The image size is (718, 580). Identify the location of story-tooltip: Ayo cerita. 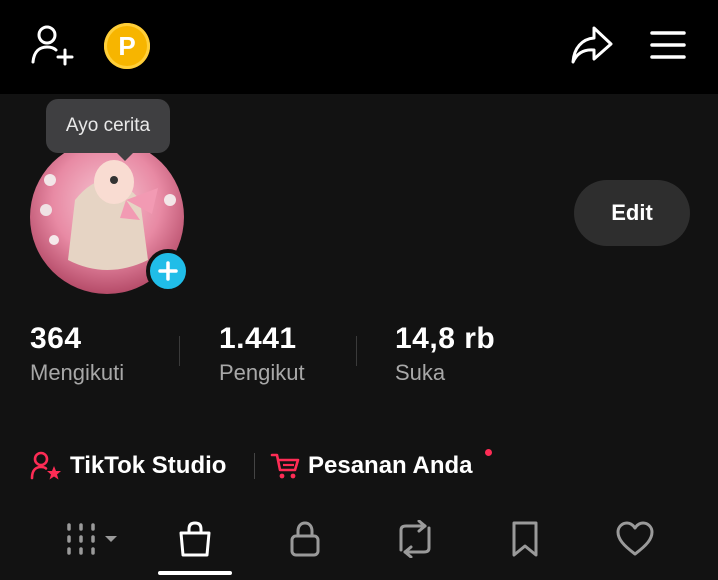
(108, 130).